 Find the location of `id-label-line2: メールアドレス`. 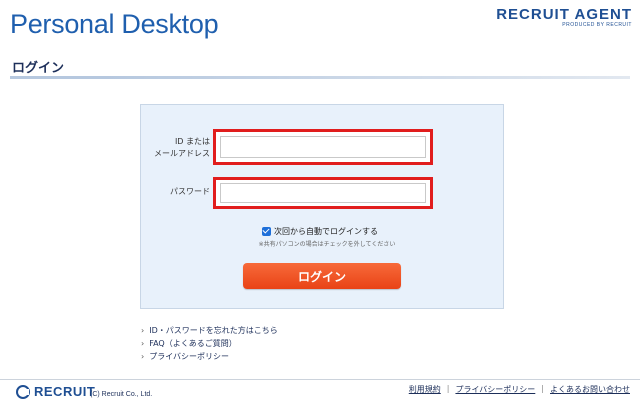

id-label-line2: メールアドレス is located at coordinates (182, 153).